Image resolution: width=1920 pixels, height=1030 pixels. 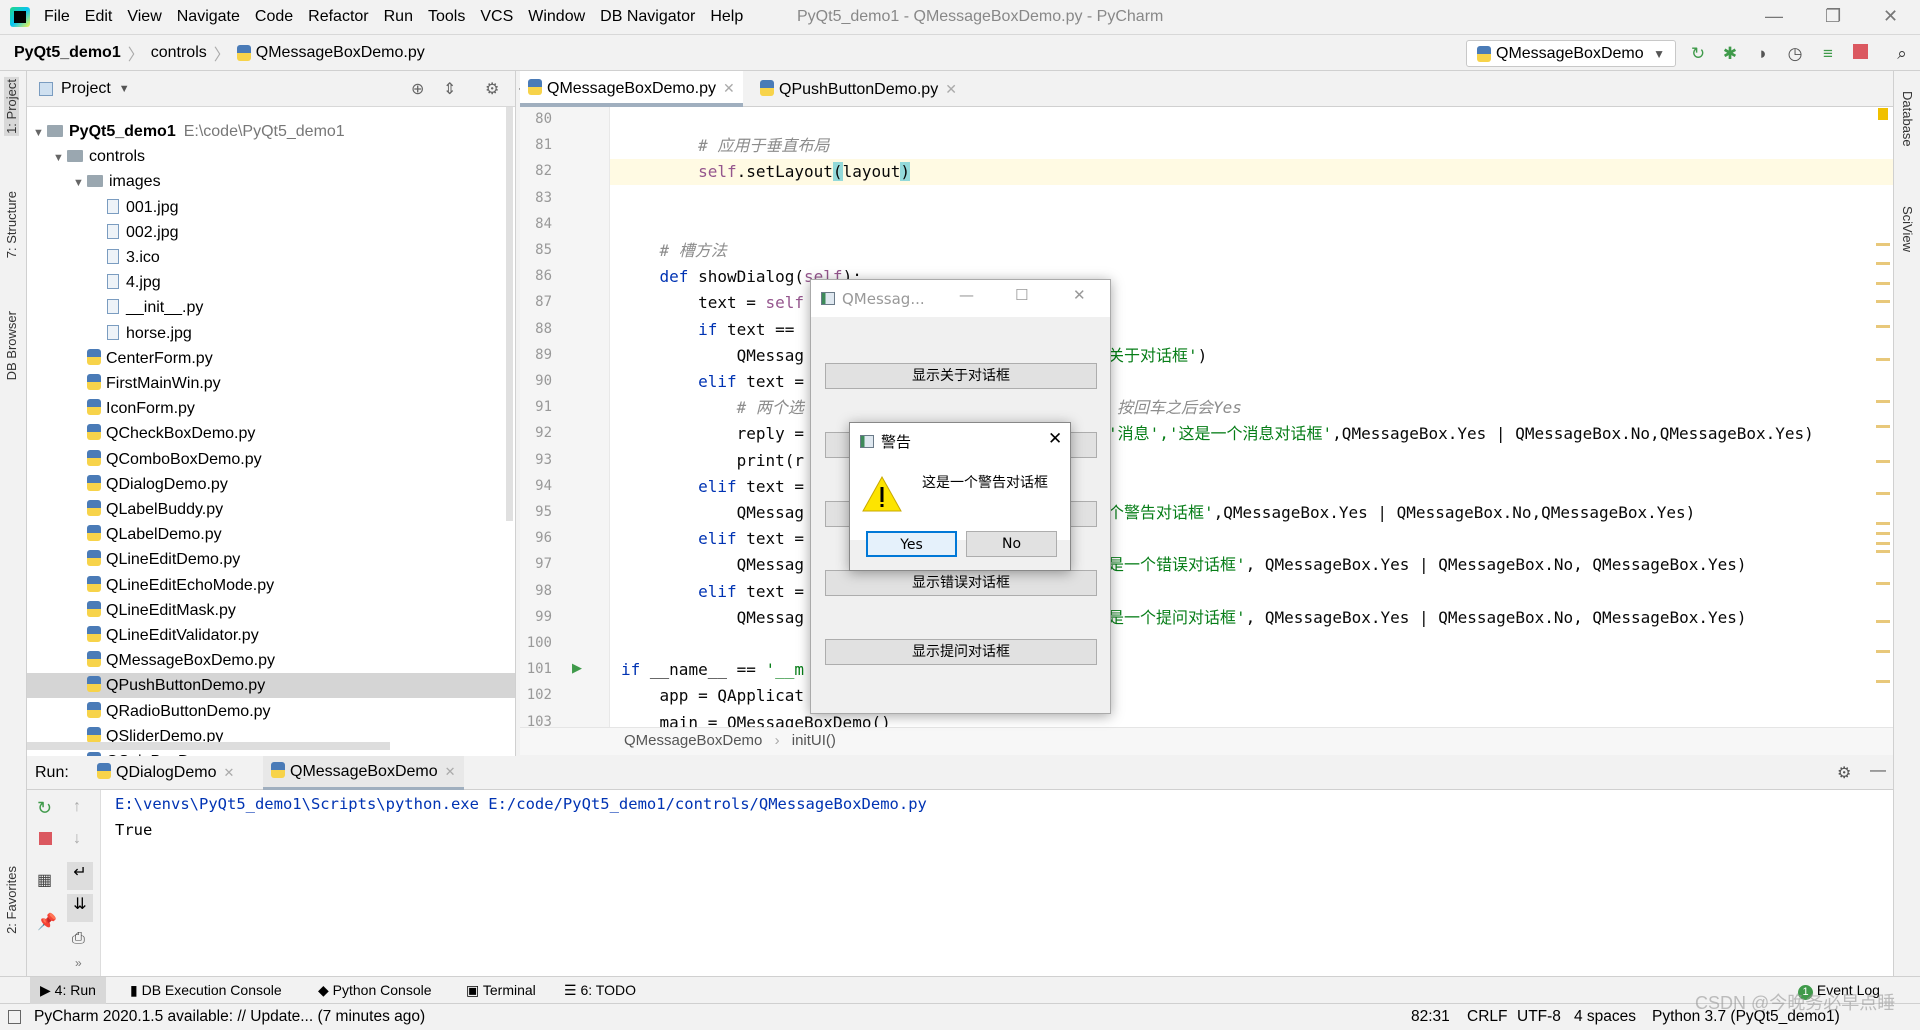 What do you see at coordinates (11, 106) in the screenshot?
I see `project-tool-button: 1: Project` at bounding box center [11, 106].